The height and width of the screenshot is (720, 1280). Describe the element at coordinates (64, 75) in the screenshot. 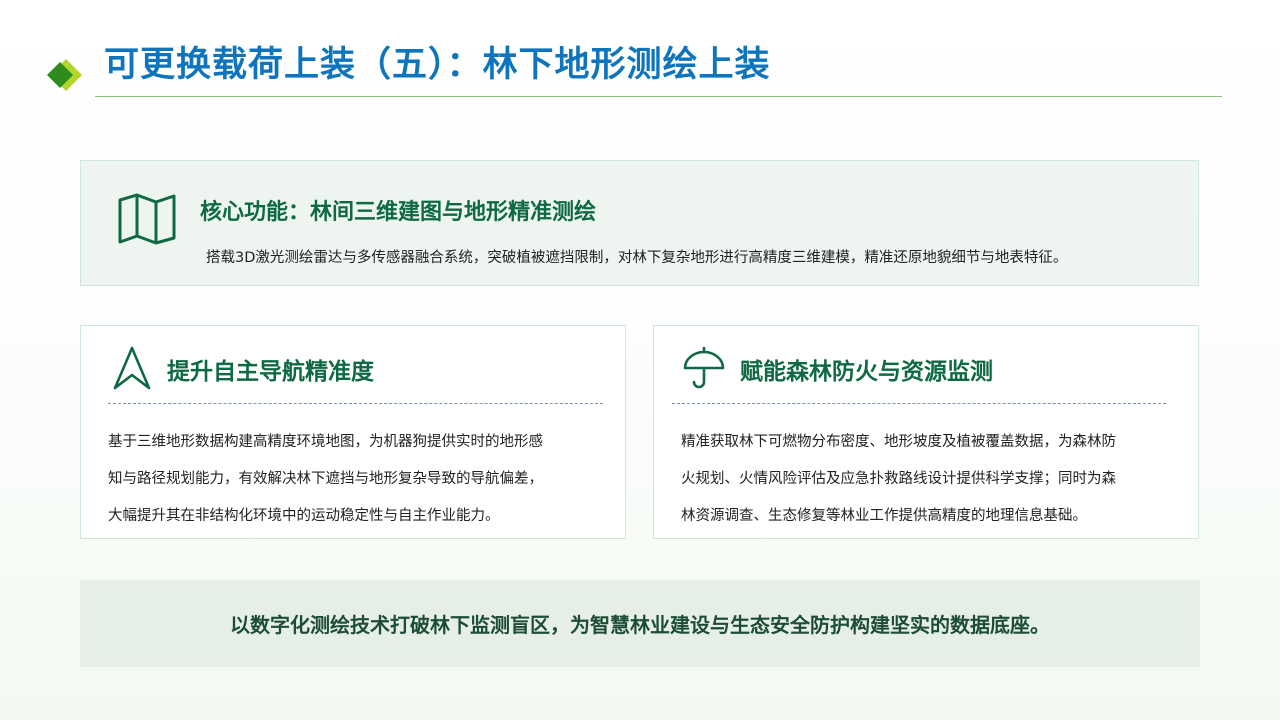

I see `diamond-logo-icon` at that location.